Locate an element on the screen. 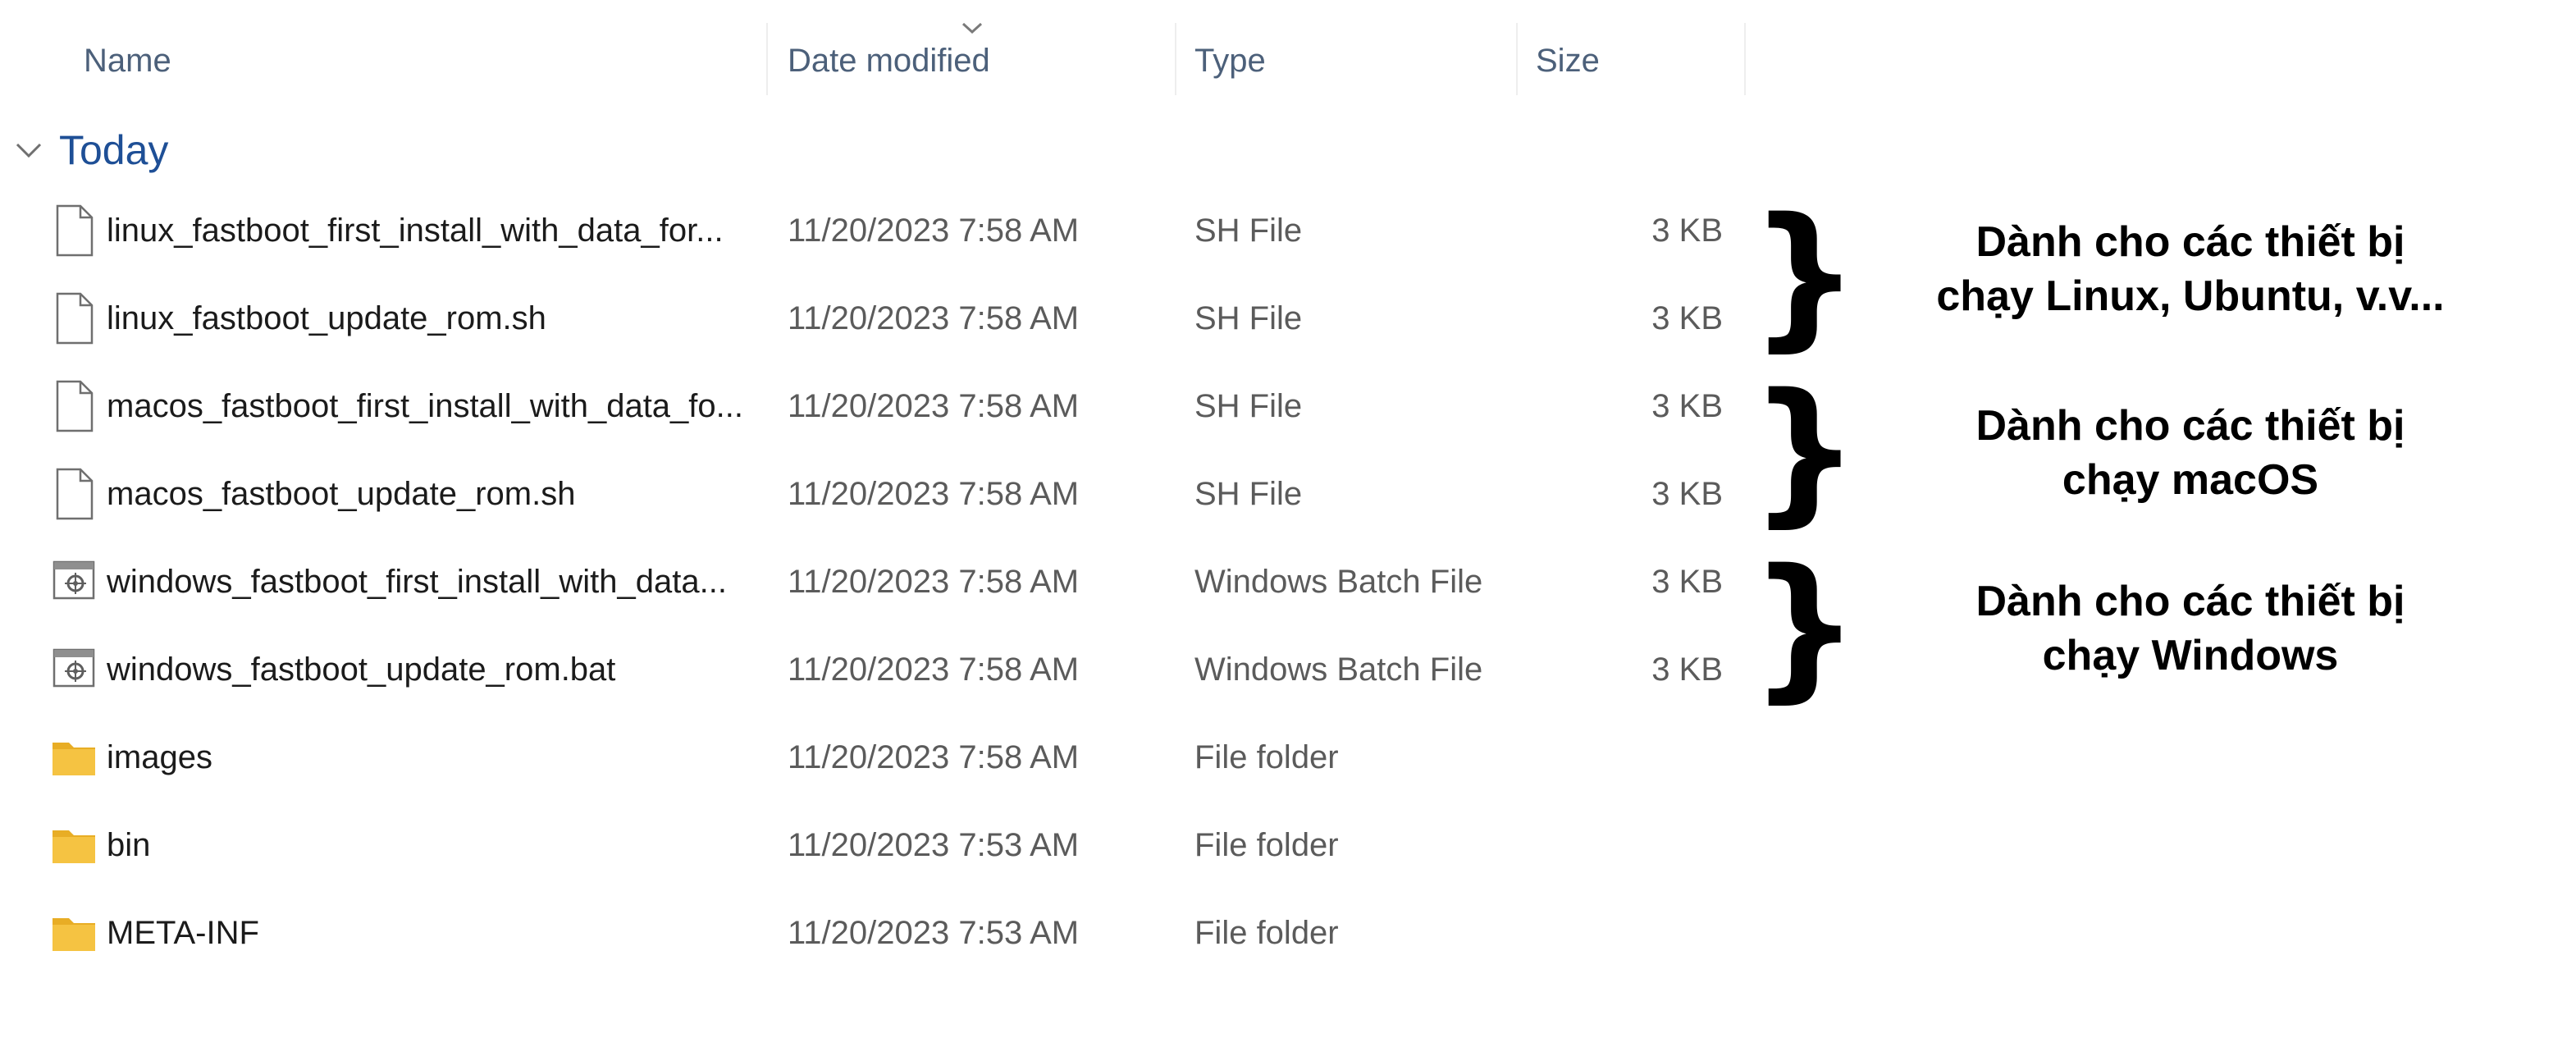 The width and height of the screenshot is (2576, 1047). group-header-today: Today is located at coordinates (90, 150).